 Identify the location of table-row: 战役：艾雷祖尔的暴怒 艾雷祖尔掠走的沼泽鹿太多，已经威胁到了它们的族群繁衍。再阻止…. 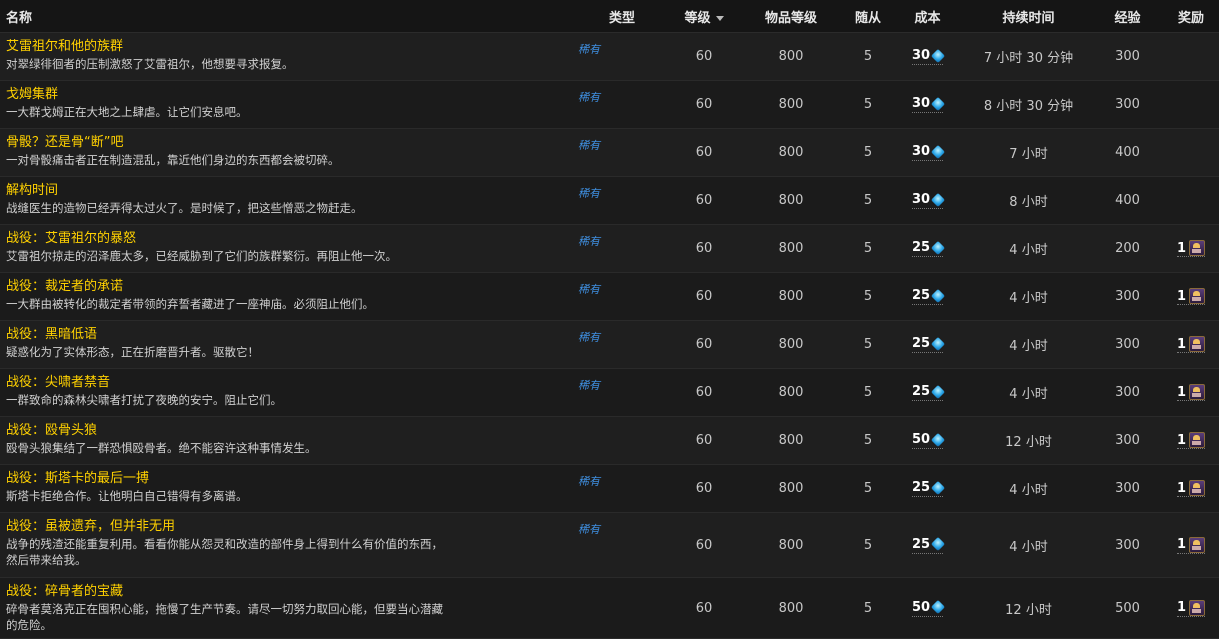
(609, 248).